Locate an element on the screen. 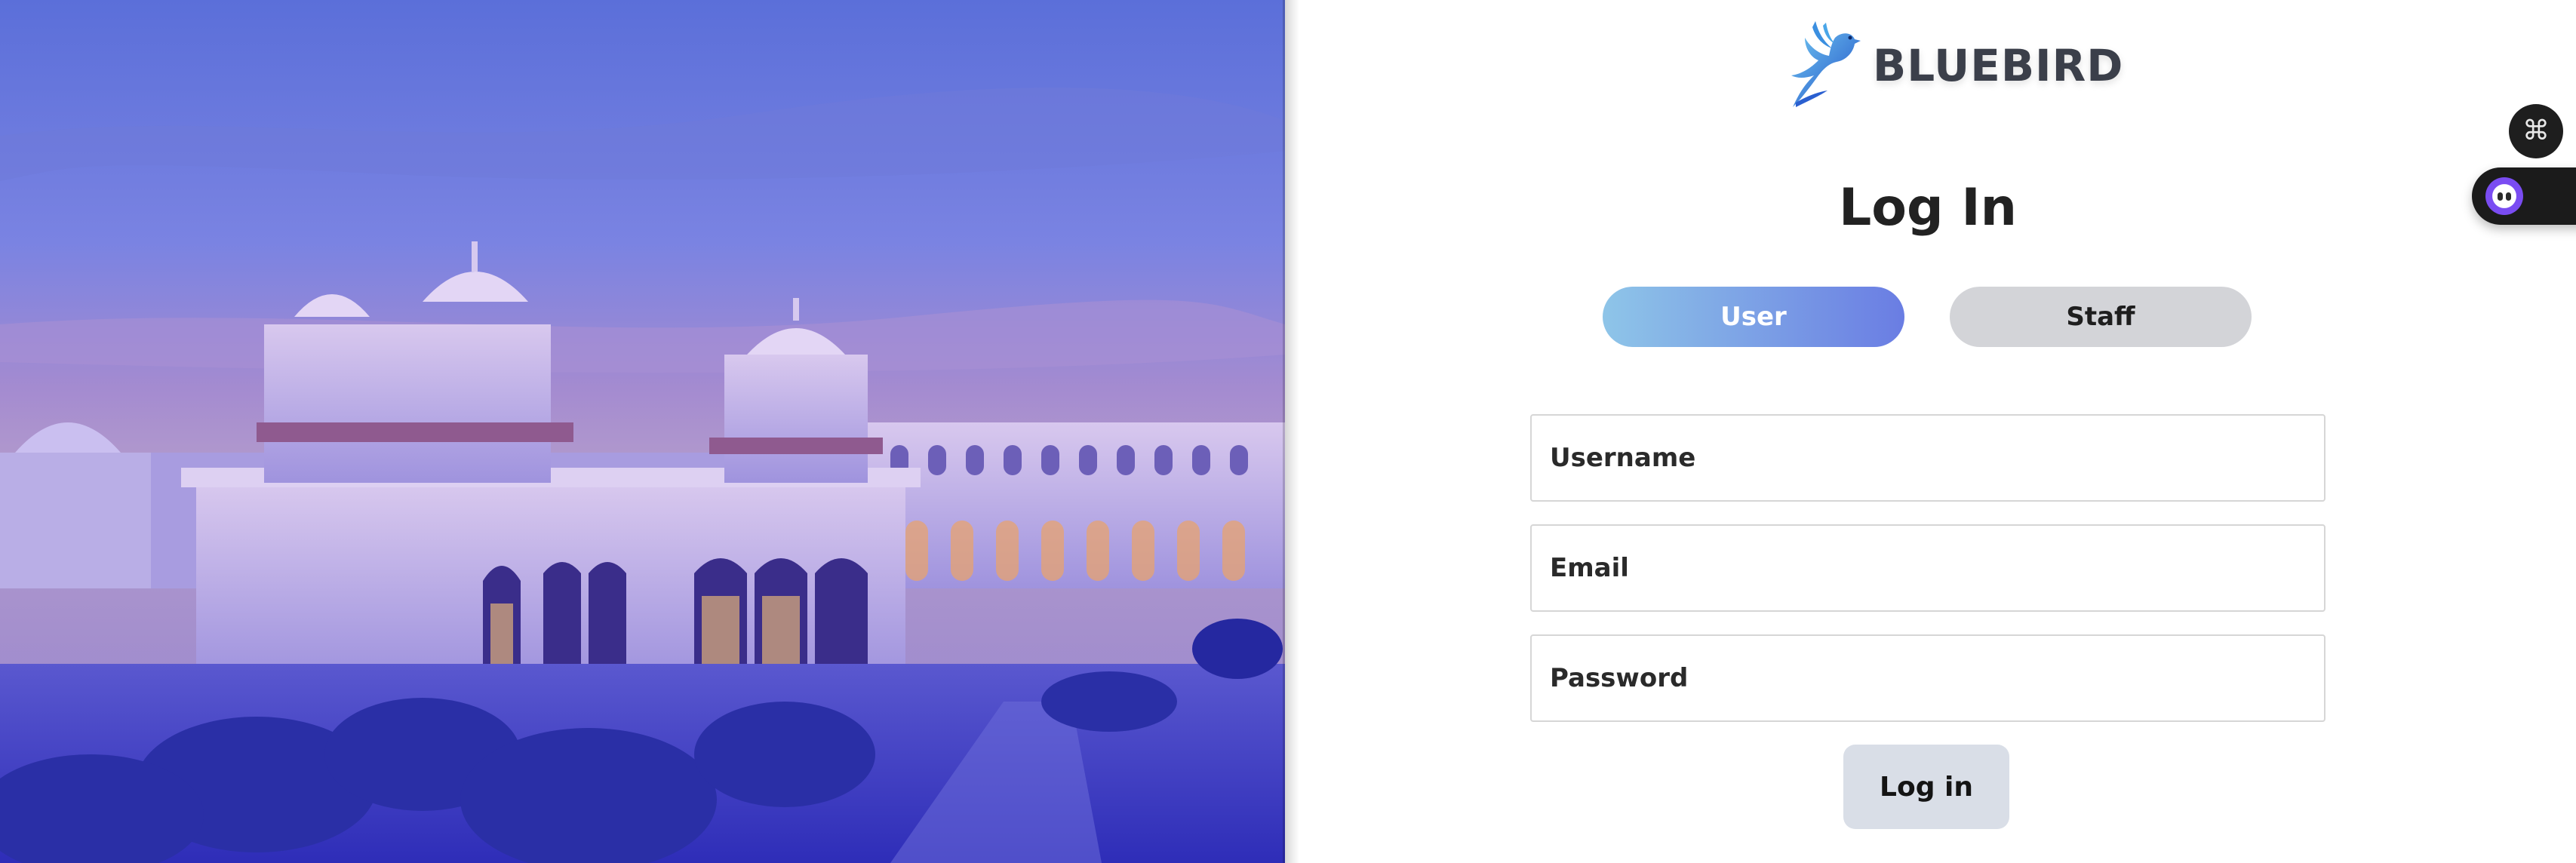 The width and height of the screenshot is (2576, 863). page-title: Log In is located at coordinates (1928, 208).